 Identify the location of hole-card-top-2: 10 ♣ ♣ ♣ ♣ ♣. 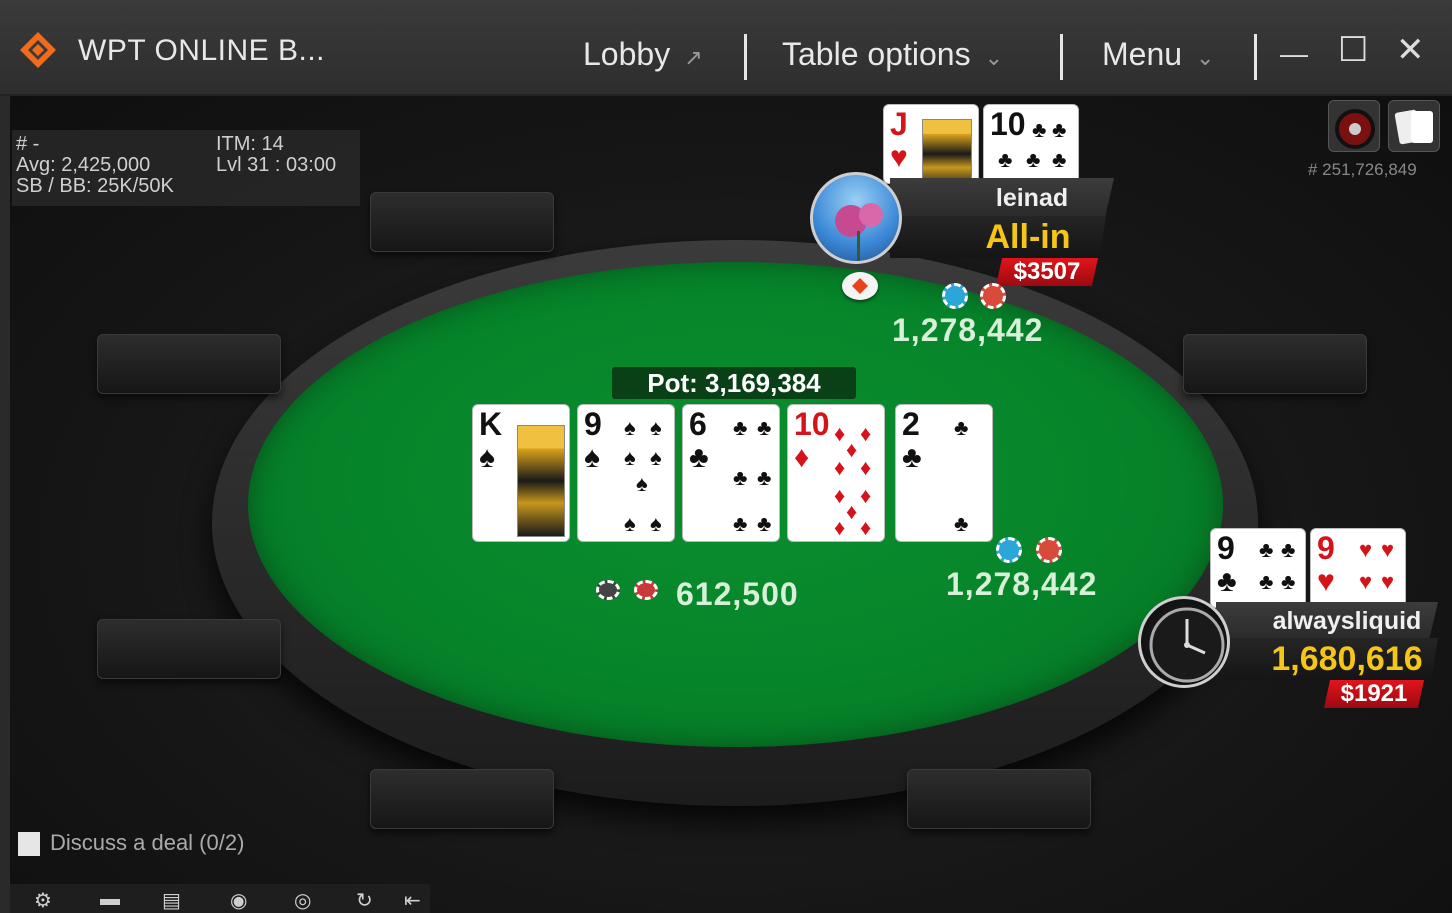
(1031, 144).